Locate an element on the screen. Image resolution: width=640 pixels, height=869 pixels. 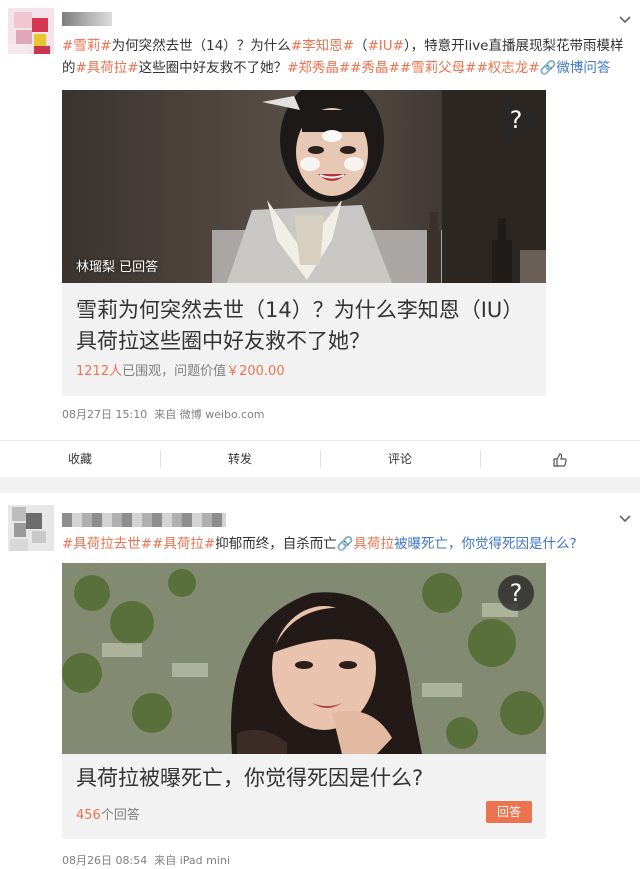
answer-stats: 456个回答 is located at coordinates (108, 815).